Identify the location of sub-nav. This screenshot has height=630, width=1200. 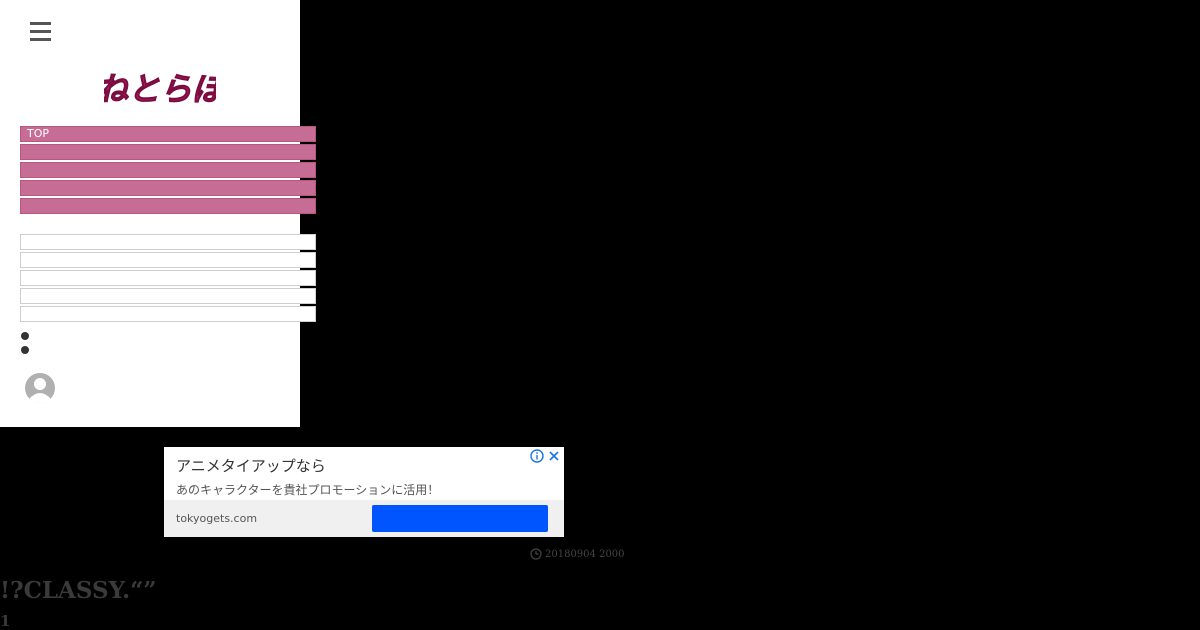
(168, 279).